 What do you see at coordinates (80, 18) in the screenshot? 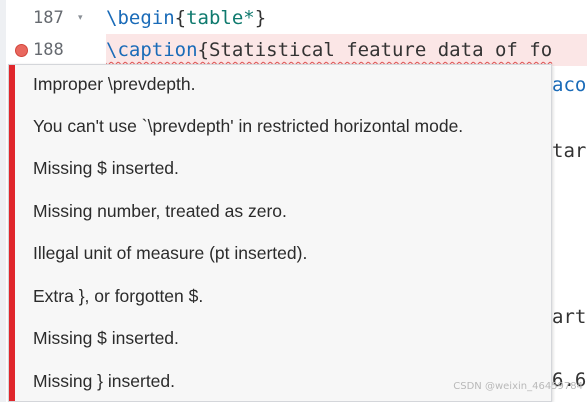
I see `fold-arrow-icon: ▾` at bounding box center [80, 18].